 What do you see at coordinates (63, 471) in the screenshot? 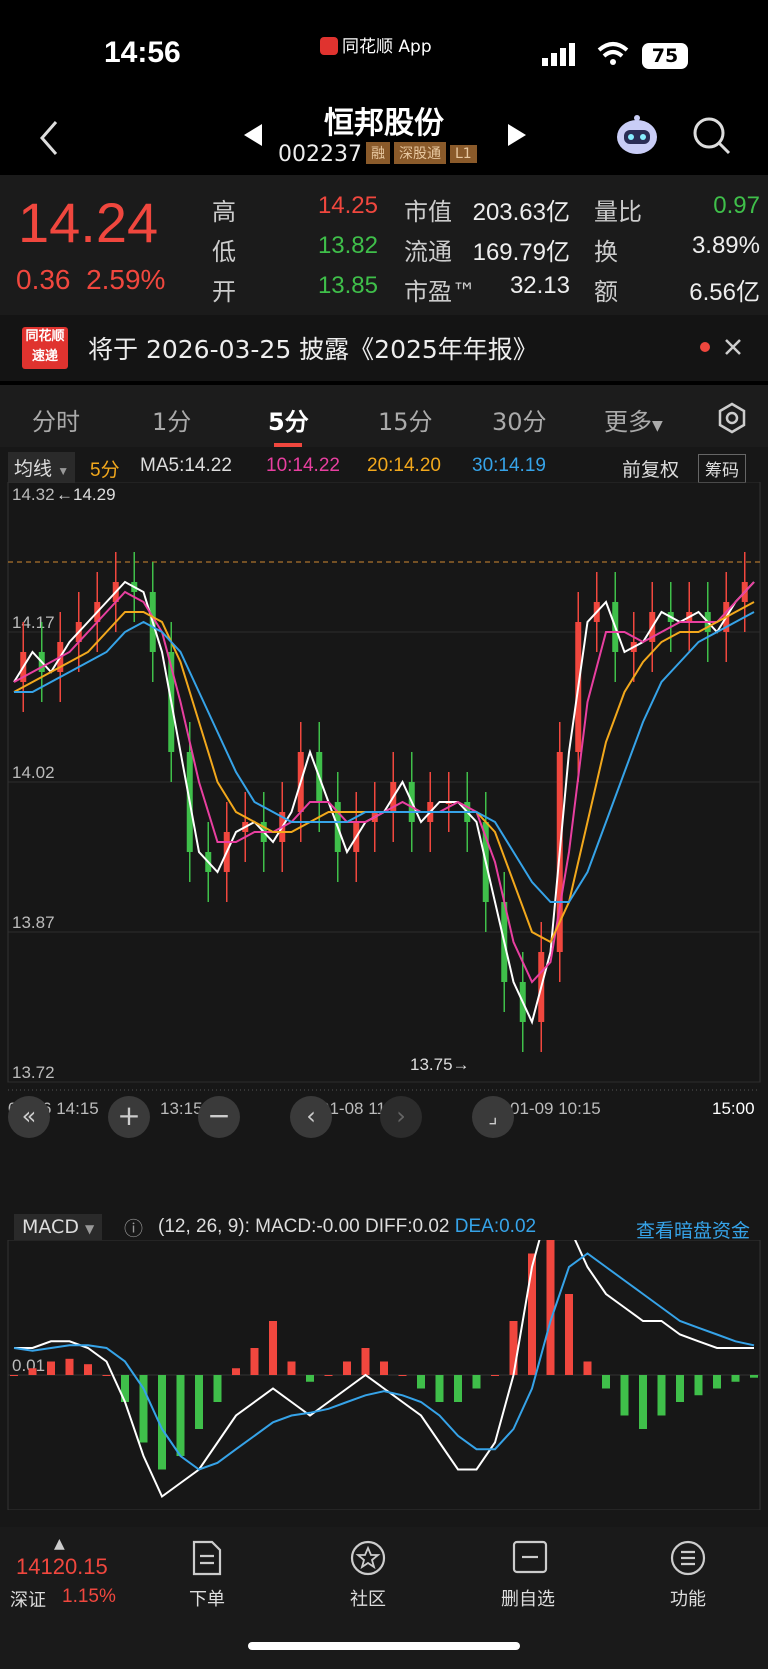
I see `dropdown-icon: ▼` at bounding box center [63, 471].